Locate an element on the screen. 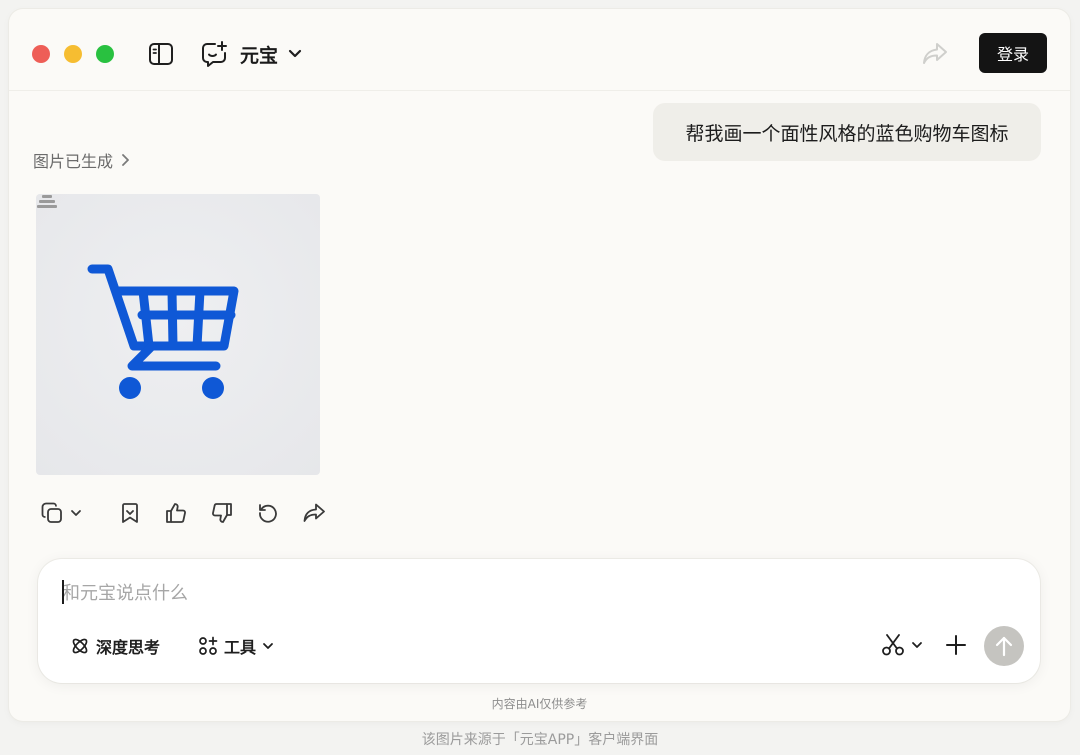 This screenshot has height=755, width=1080. chevron-right-icon is located at coordinates (125, 160).